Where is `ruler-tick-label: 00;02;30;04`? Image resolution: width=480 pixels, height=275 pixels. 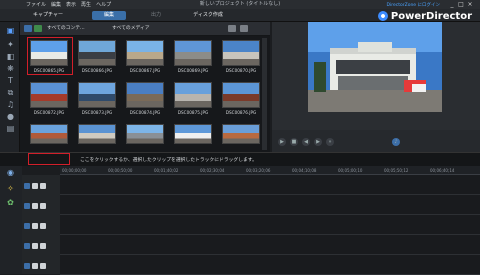 ruler-tick-label: 00;02;30;04 is located at coordinates (212, 170).